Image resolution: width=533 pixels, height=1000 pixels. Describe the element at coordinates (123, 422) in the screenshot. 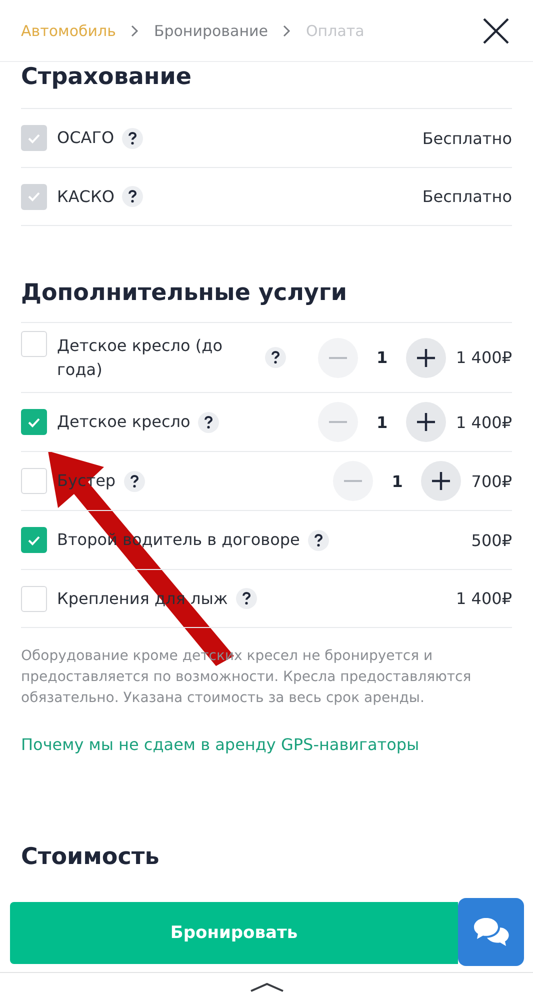

I see `option-label: Детское кресло` at that location.